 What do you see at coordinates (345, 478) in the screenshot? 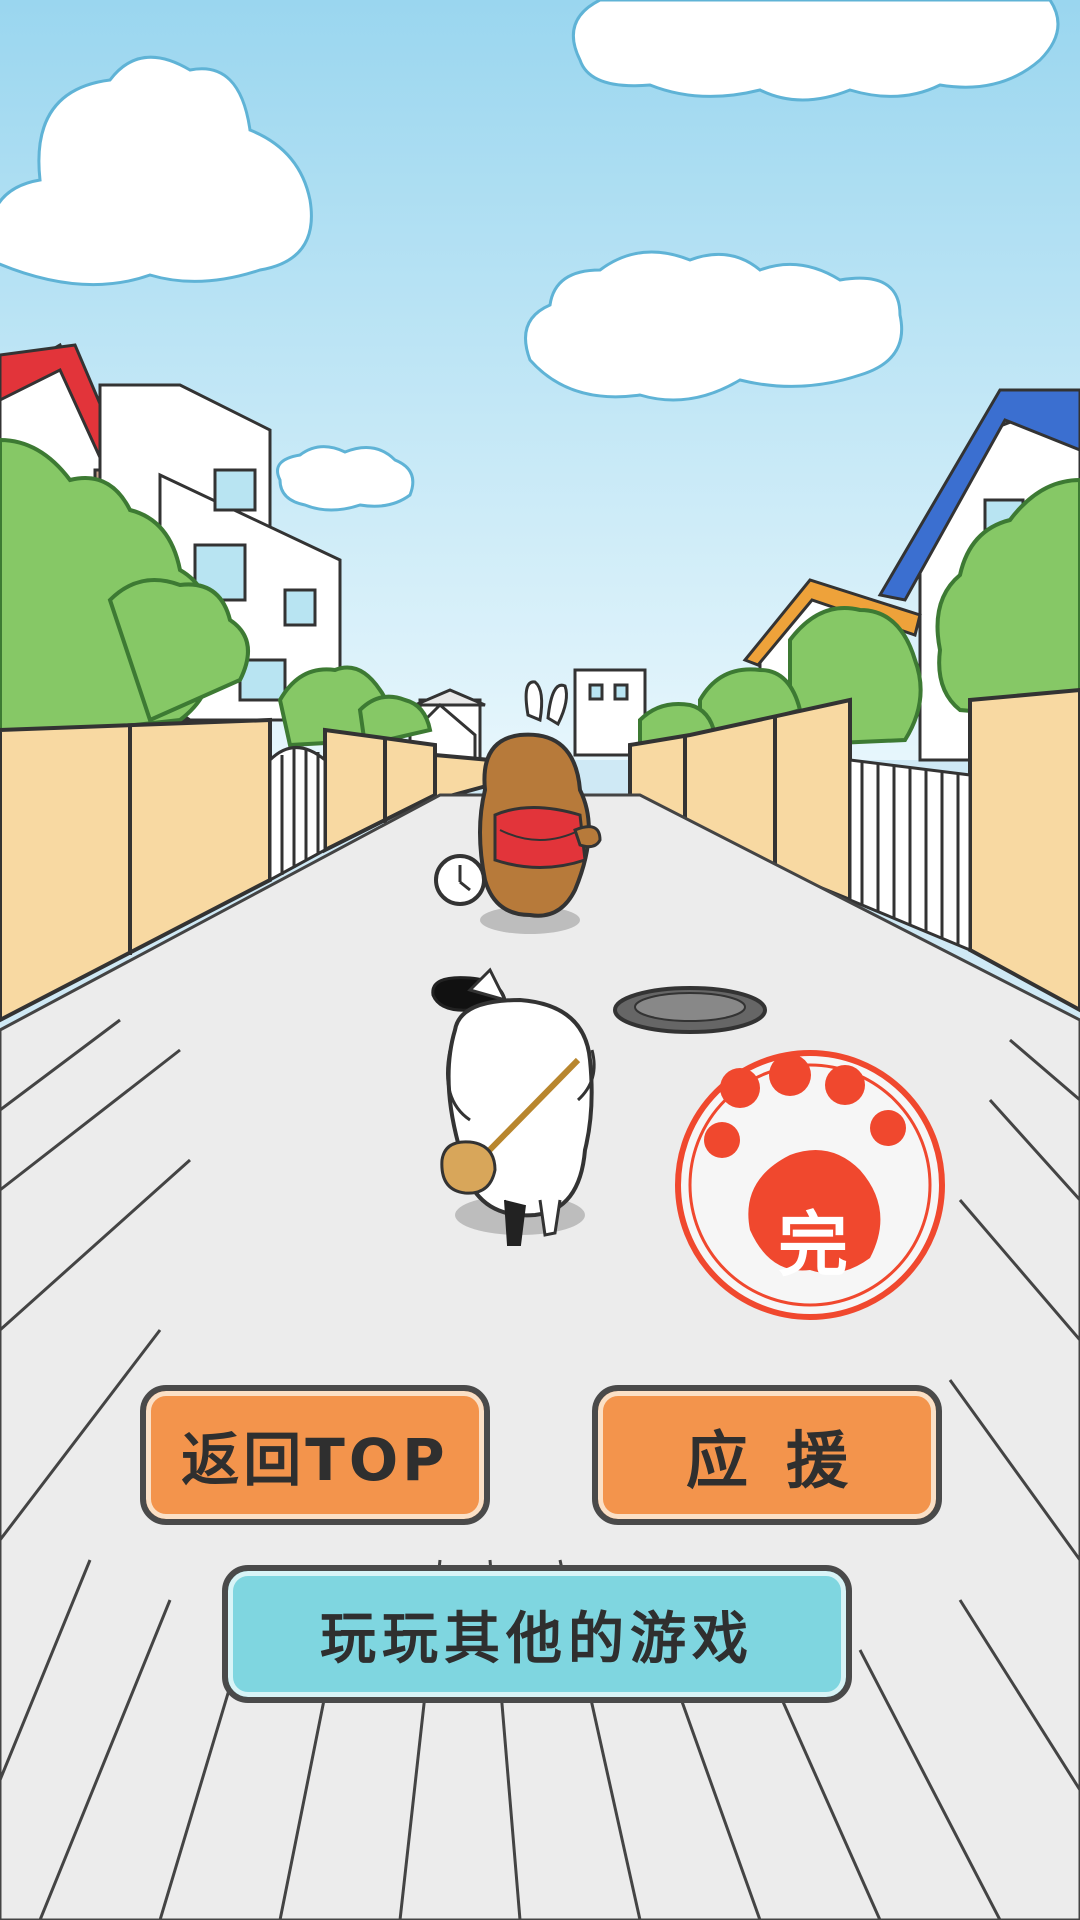
I see `cloud-small` at bounding box center [345, 478].